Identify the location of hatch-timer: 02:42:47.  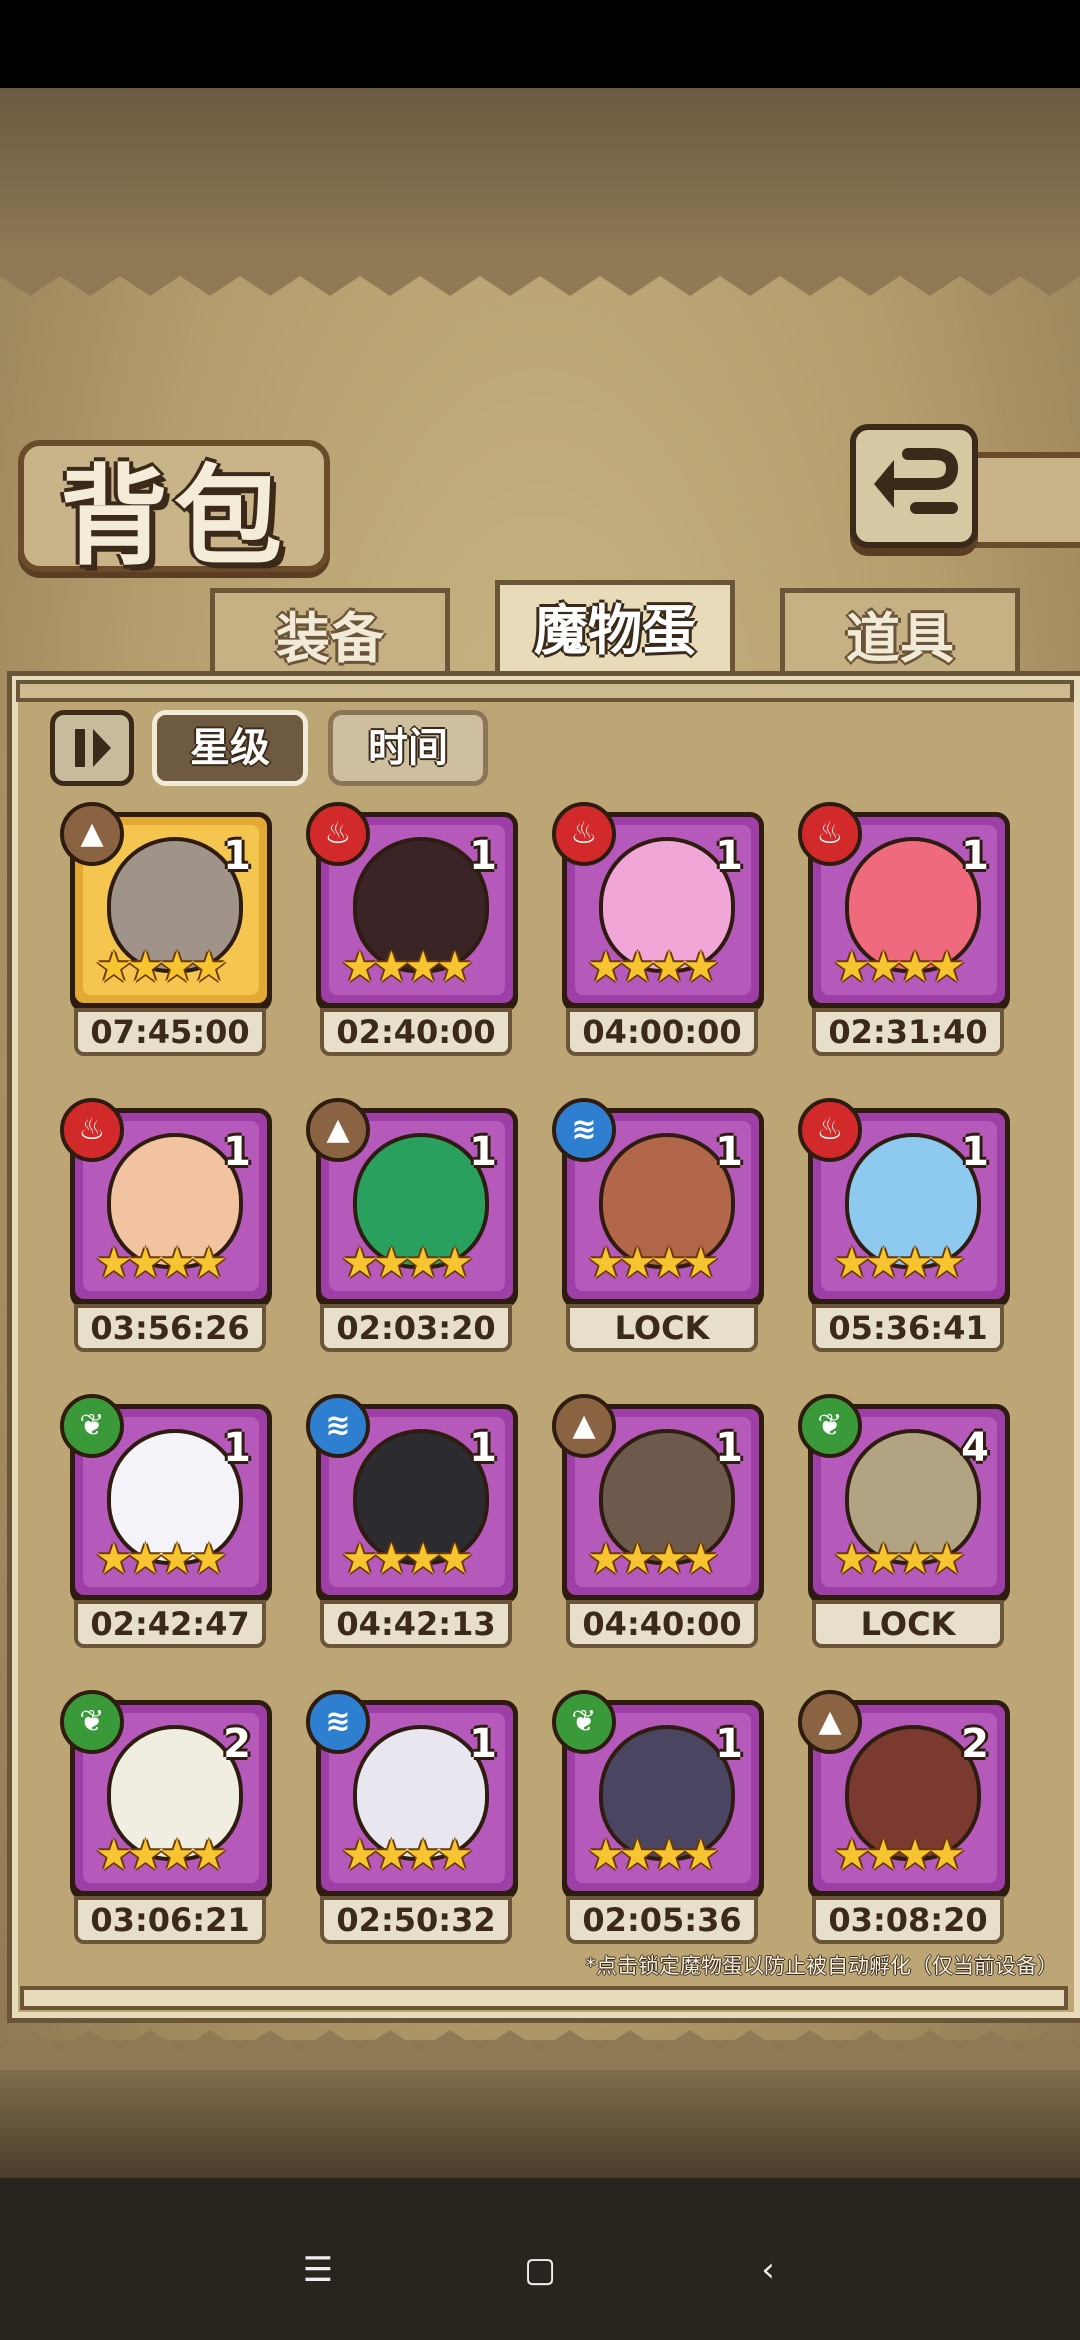
(170, 1624).